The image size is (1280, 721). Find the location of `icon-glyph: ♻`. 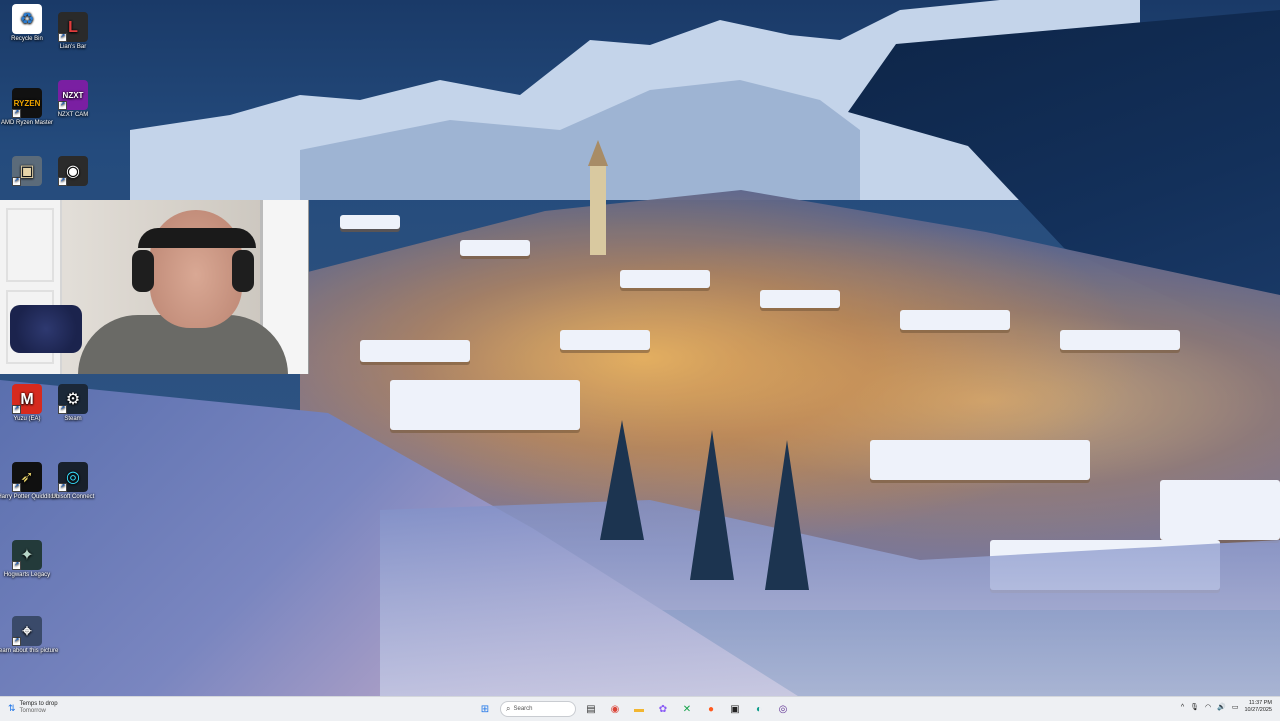

icon-glyph: ♻ is located at coordinates (27, 19).